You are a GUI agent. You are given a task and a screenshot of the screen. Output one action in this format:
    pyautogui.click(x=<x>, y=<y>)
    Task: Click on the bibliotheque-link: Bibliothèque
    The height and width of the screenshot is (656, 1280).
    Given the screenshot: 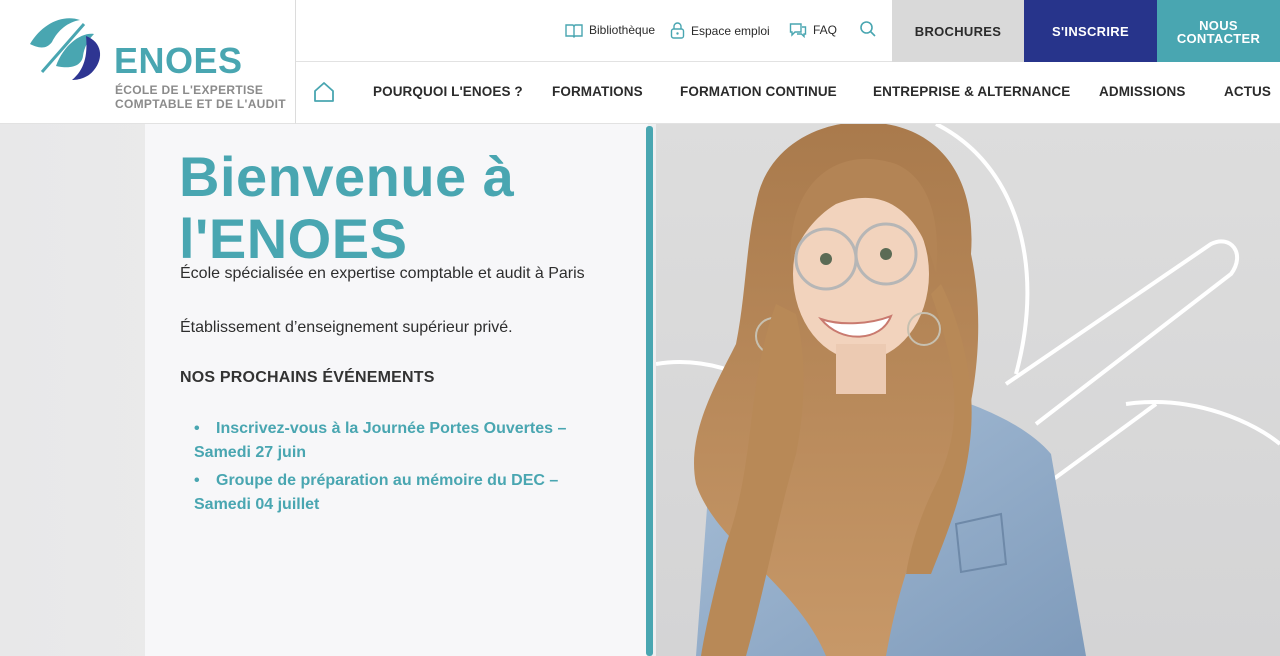 What is the action you would take?
    pyautogui.click(x=610, y=30)
    